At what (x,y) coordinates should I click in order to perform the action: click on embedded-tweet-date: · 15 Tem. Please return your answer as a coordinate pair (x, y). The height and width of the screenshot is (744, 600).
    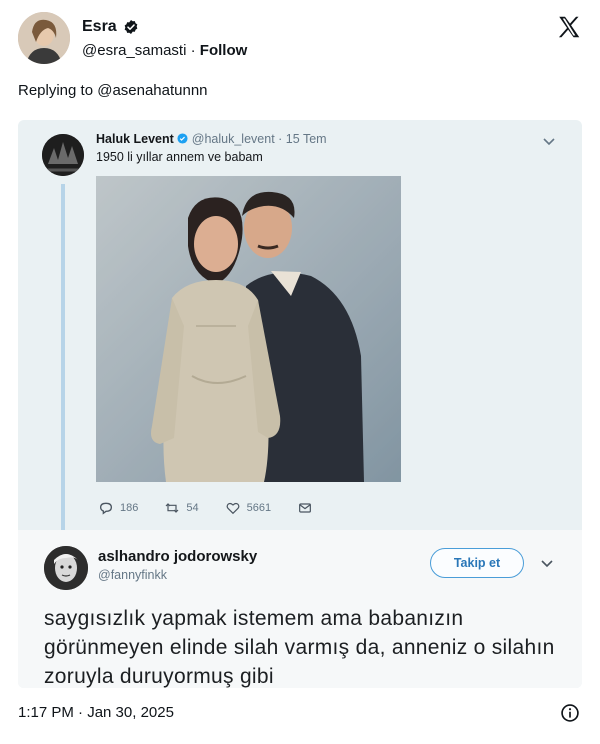
    Looking at the image, I should click on (302, 139).